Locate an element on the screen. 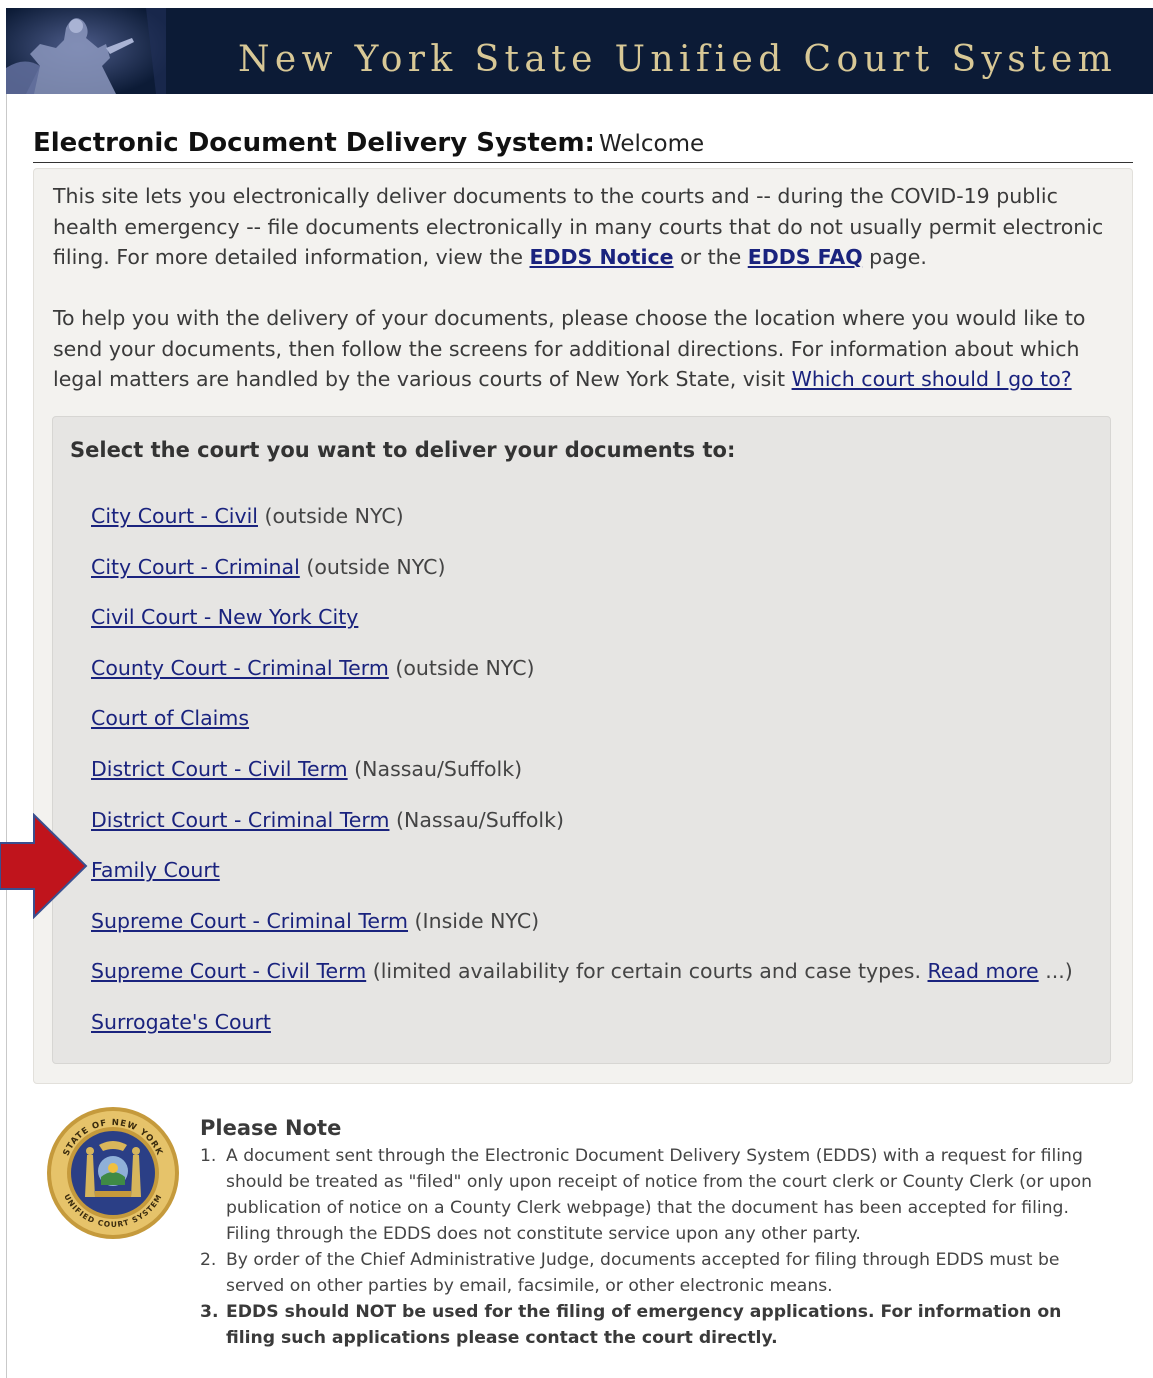 The width and height of the screenshot is (1153, 1378). page-title-sub: Welcome is located at coordinates (651, 144).